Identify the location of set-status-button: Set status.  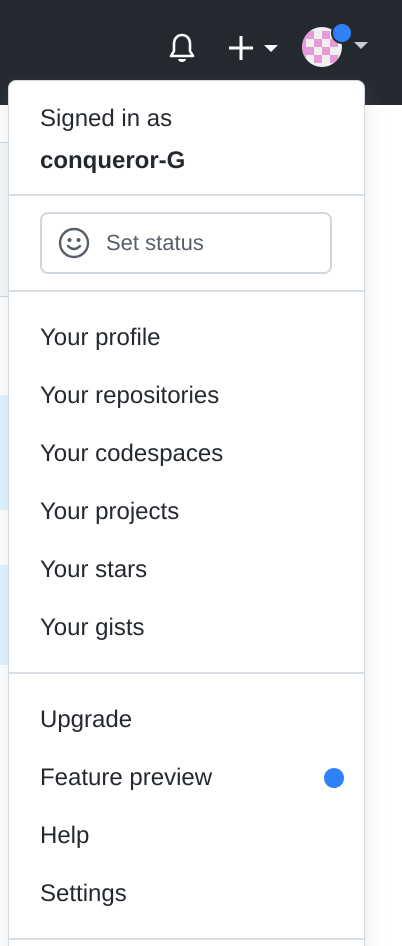
(186, 243).